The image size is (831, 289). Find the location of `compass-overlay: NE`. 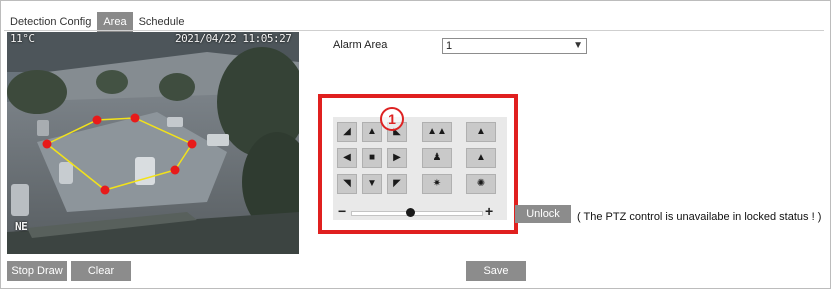

compass-overlay: NE is located at coordinates (21, 226).